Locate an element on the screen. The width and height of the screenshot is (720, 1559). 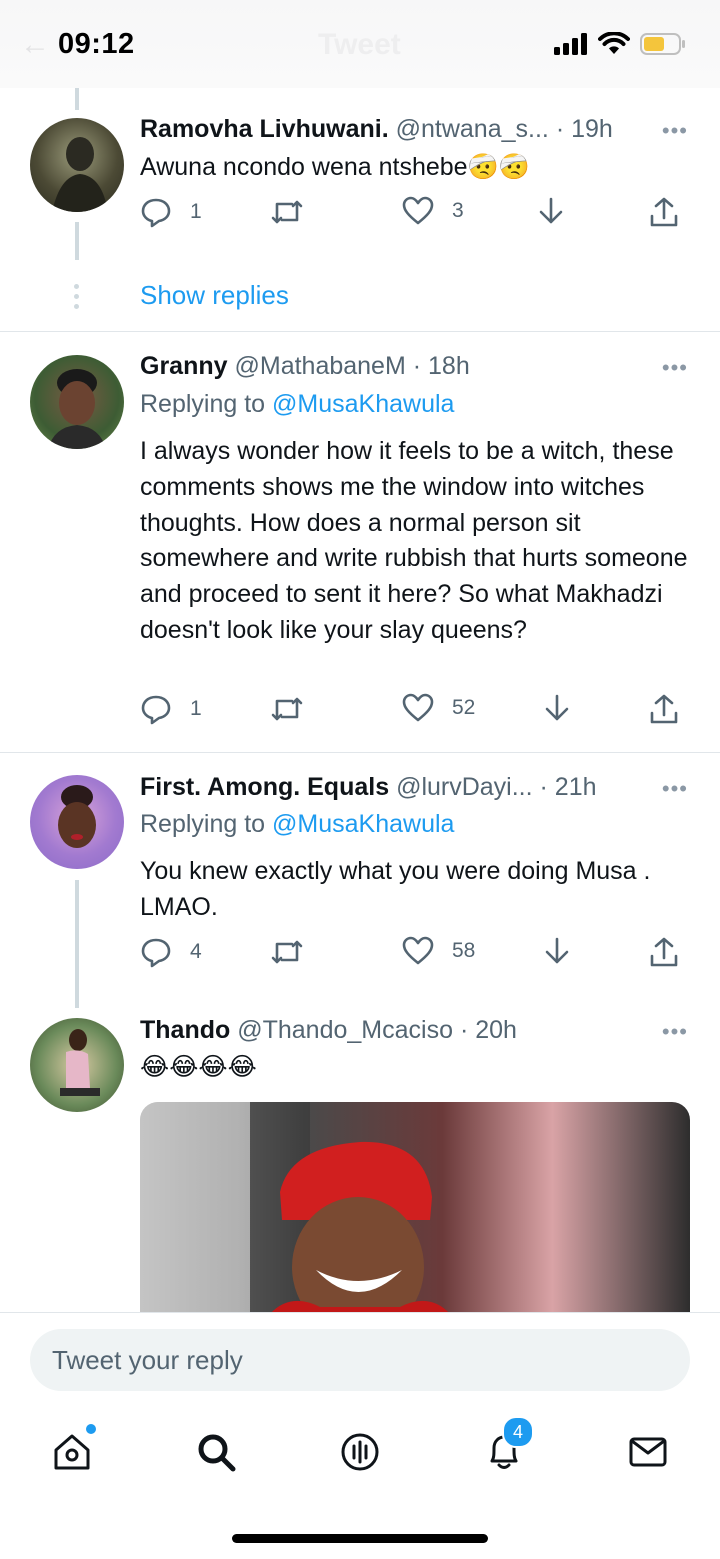
tweet-header: First. Among. Equals @lurvDayi... · 21h is located at coordinates (390, 787).